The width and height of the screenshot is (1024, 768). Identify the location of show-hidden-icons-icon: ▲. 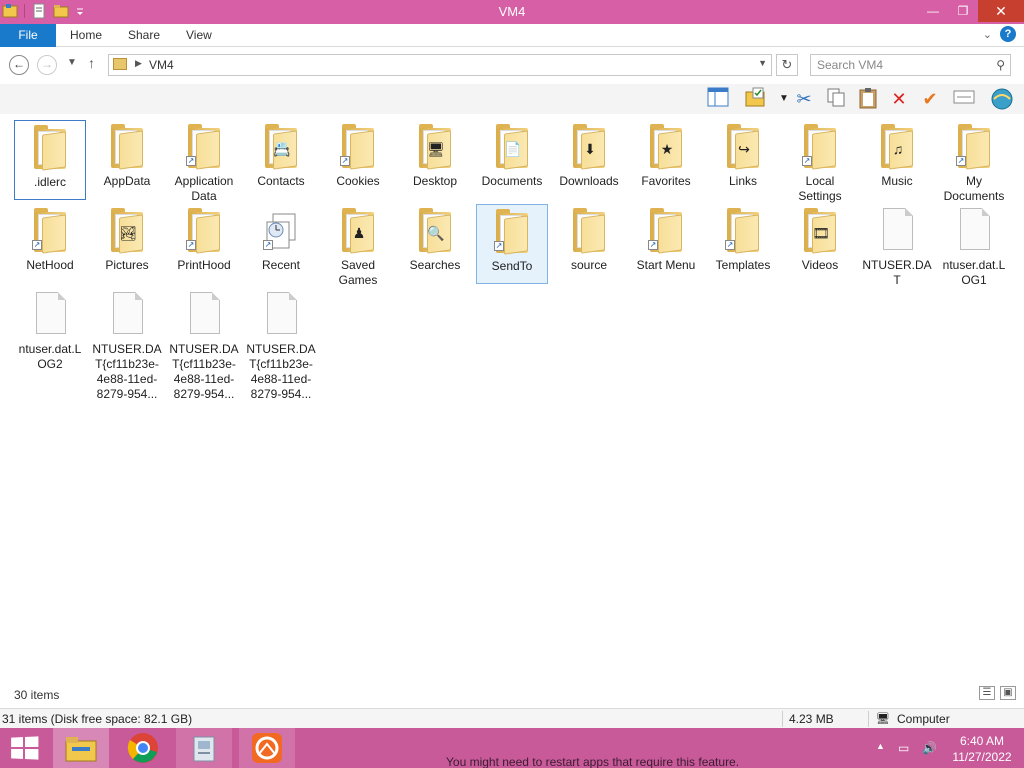
(880, 746).